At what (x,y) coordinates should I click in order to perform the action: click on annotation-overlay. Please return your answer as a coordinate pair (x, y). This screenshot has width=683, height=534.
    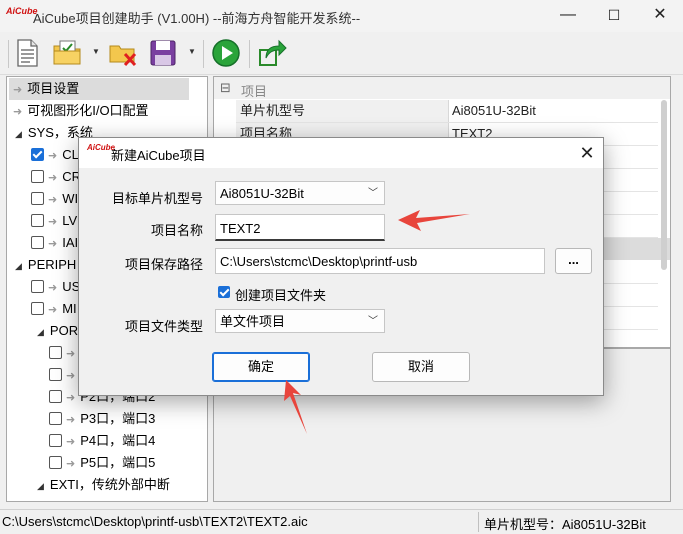
    Looking at the image, I should click on (377, 322).